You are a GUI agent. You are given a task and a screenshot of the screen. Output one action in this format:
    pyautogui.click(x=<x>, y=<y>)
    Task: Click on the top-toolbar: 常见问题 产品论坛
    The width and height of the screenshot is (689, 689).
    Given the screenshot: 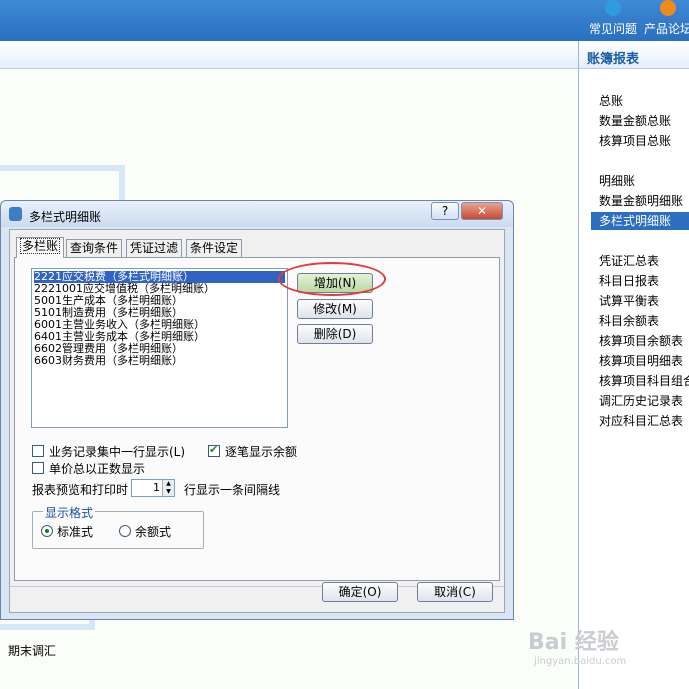 What is the action you would take?
    pyautogui.click(x=344, y=20)
    